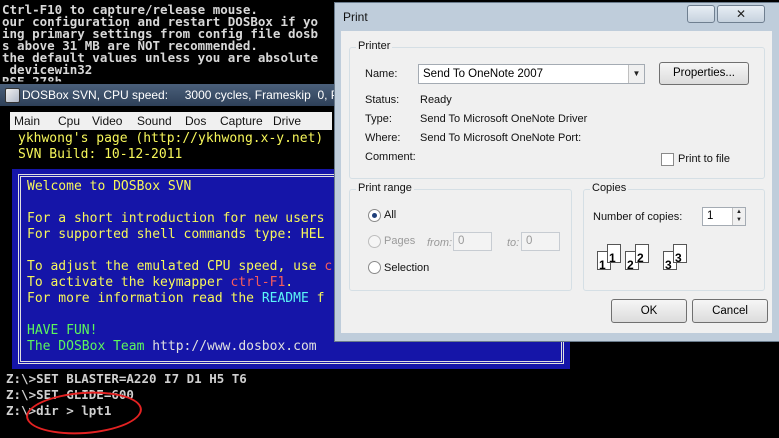 The image size is (779, 438). I want to click on welcome-key: c, so click(328, 266).